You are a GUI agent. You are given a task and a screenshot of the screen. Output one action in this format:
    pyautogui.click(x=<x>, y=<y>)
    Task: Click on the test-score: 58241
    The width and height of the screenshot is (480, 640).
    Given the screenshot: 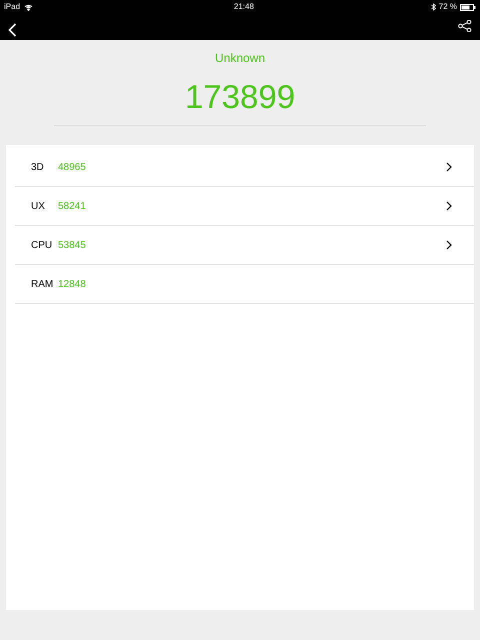 What is the action you would take?
    pyautogui.click(x=72, y=207)
    